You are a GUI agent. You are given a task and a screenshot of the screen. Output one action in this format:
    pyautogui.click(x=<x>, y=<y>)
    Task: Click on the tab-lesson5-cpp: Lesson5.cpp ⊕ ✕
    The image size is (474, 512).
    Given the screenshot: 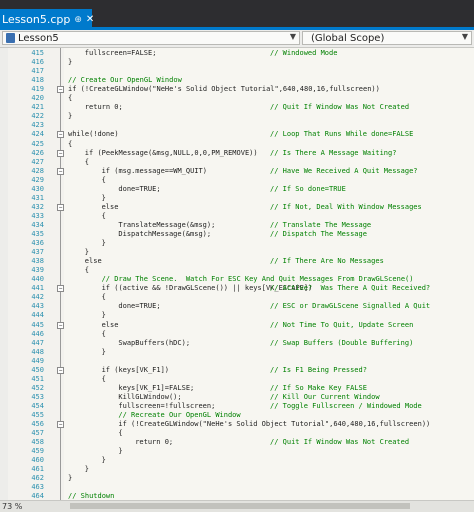 What is the action you would take?
    pyautogui.click(x=47, y=19)
    